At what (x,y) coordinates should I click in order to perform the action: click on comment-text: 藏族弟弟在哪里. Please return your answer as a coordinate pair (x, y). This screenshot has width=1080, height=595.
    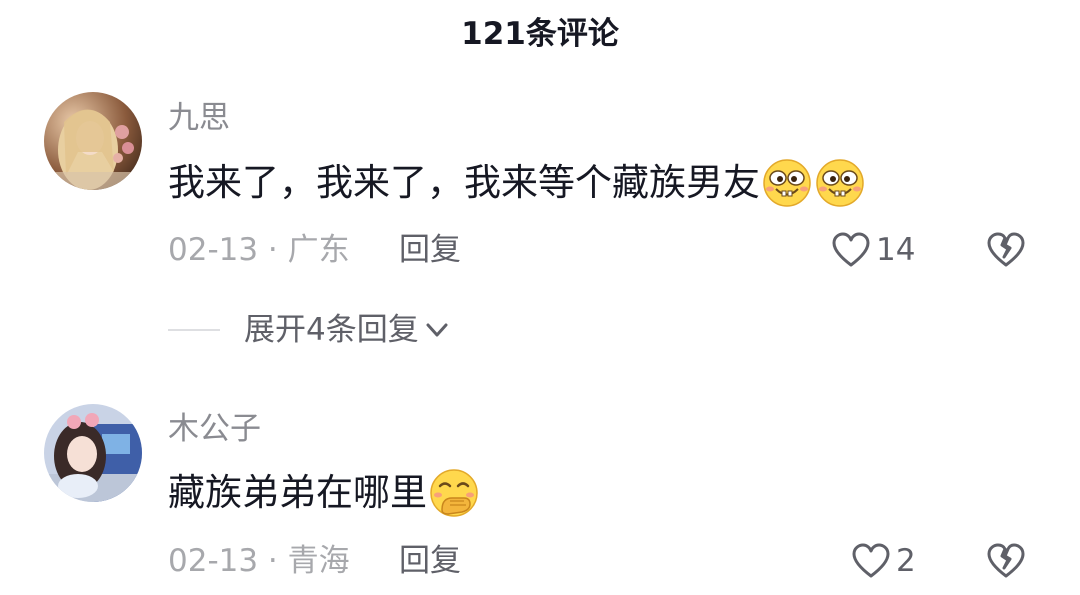
    Looking at the image, I should click on (324, 493).